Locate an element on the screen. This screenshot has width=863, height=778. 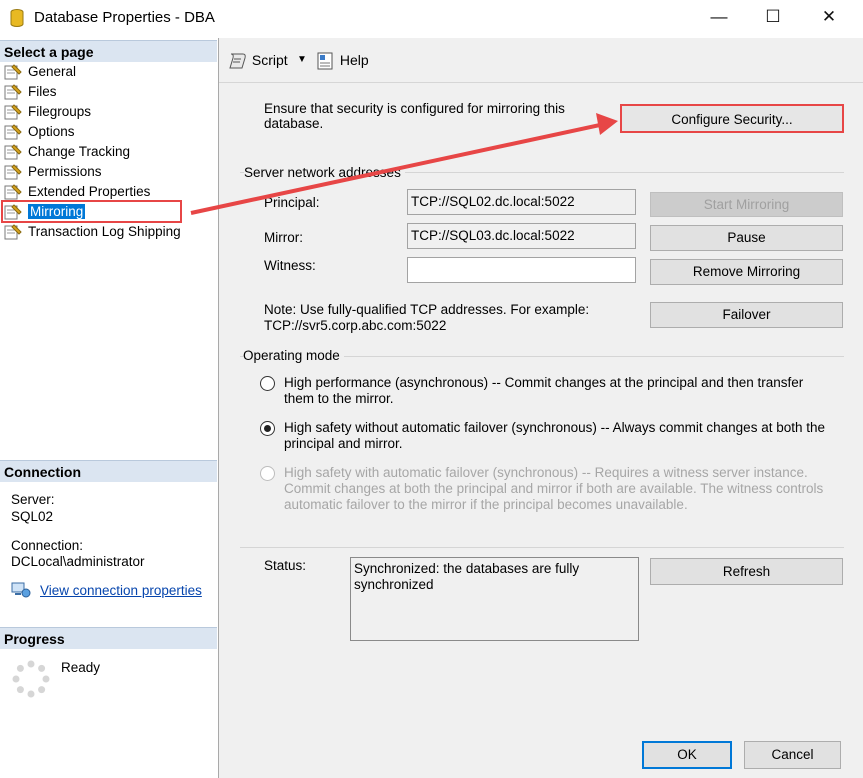
operating-mode-label: Operating mode is located at coordinates (293, 355).